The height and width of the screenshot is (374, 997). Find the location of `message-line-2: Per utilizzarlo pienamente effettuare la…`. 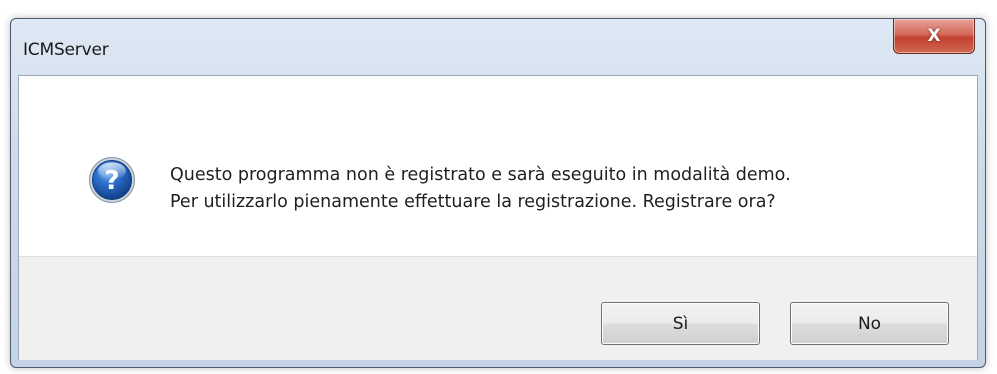

message-line-2: Per utilizzarlo pienamente effettuare la… is located at coordinates (473, 202).